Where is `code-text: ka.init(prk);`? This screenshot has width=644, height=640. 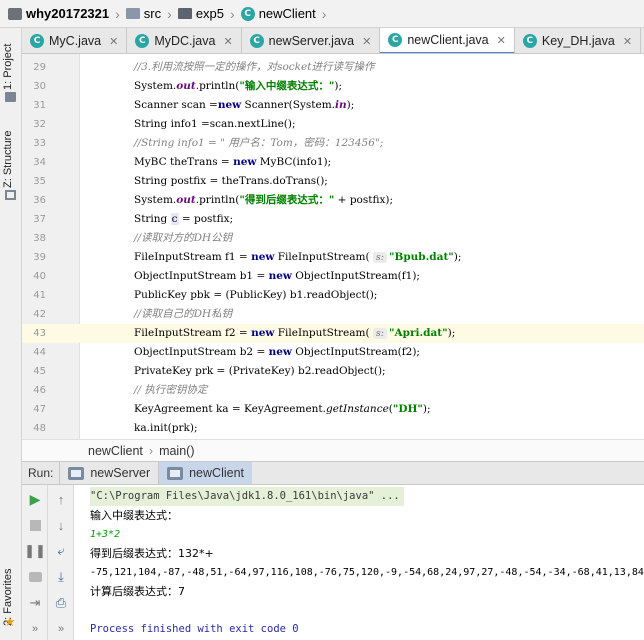 code-text: ka.init(prk); is located at coordinates (166, 428).